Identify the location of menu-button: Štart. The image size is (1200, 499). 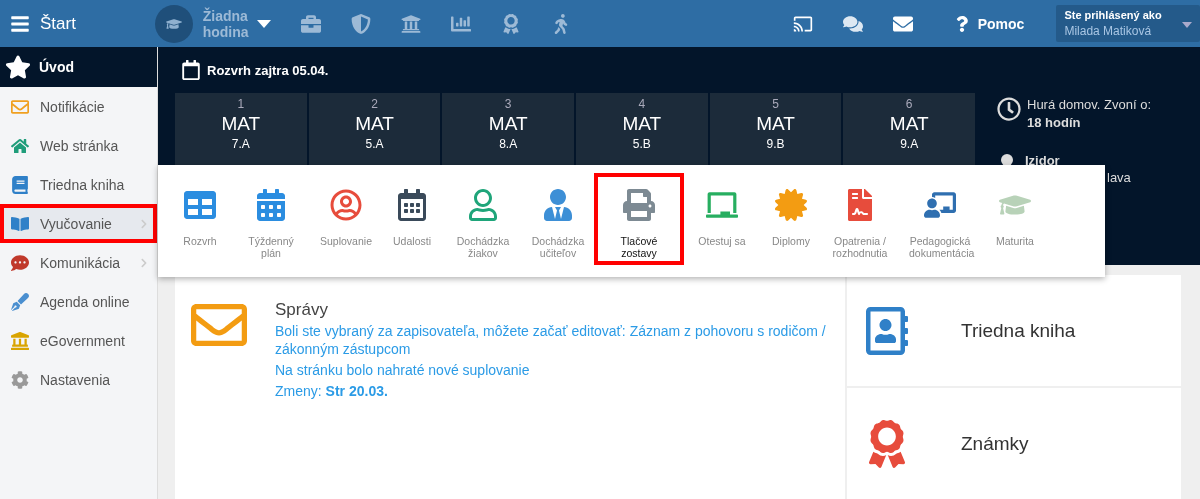
(77, 23).